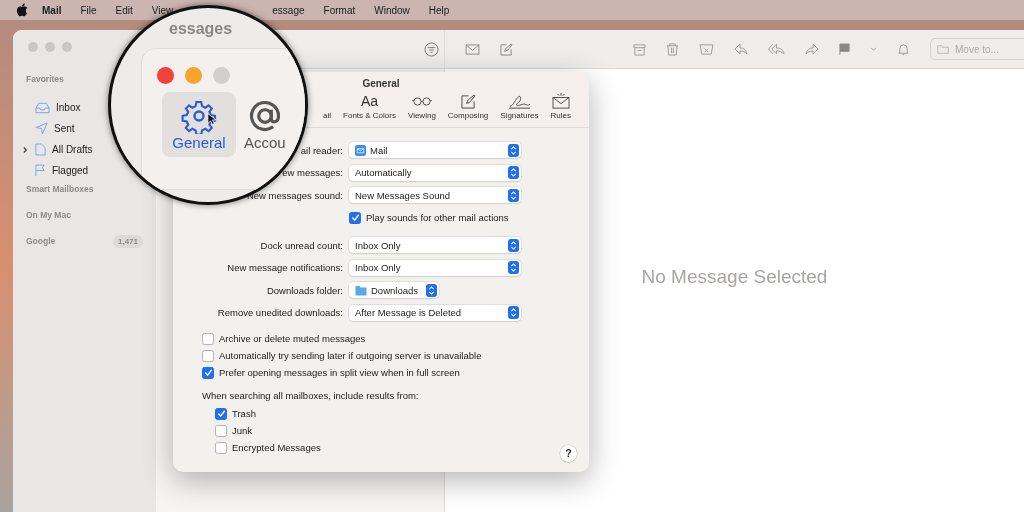 The height and width of the screenshot is (512, 1024). What do you see at coordinates (339, 372) in the screenshot?
I see `checkbox-label: Prefer opening messages in split view when in full screen` at bounding box center [339, 372].